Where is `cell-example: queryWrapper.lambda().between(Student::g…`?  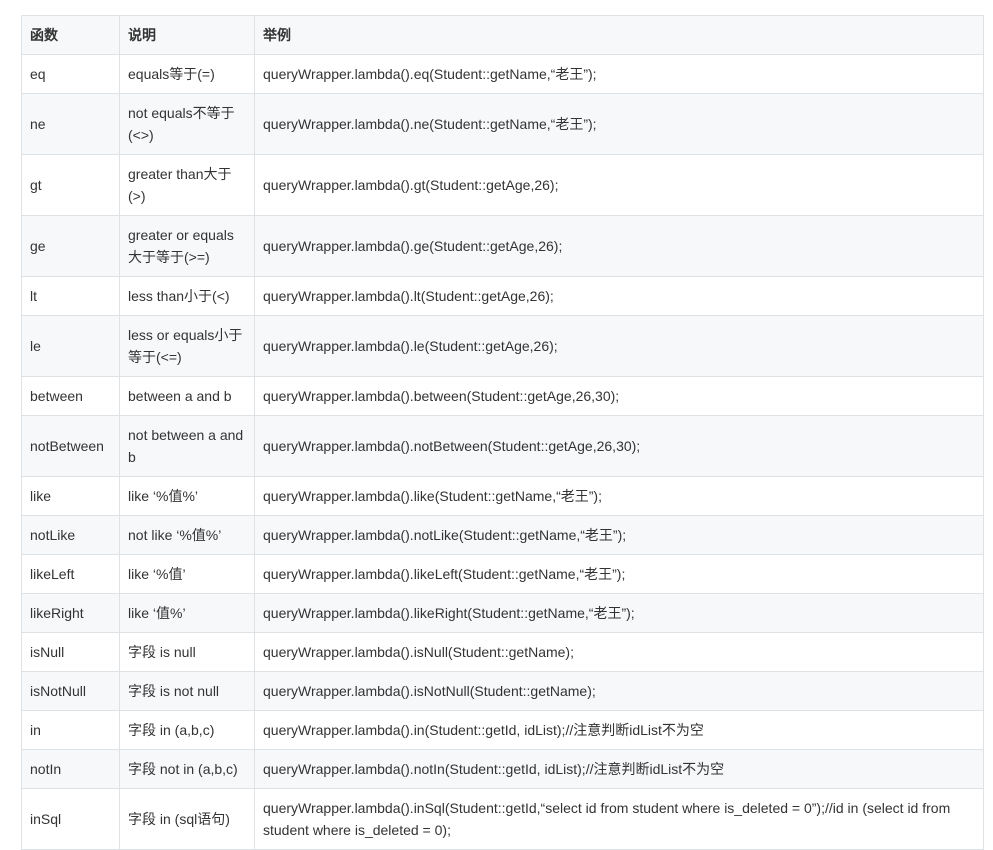
cell-example: queryWrapper.lambda().between(Student::g… is located at coordinates (619, 396).